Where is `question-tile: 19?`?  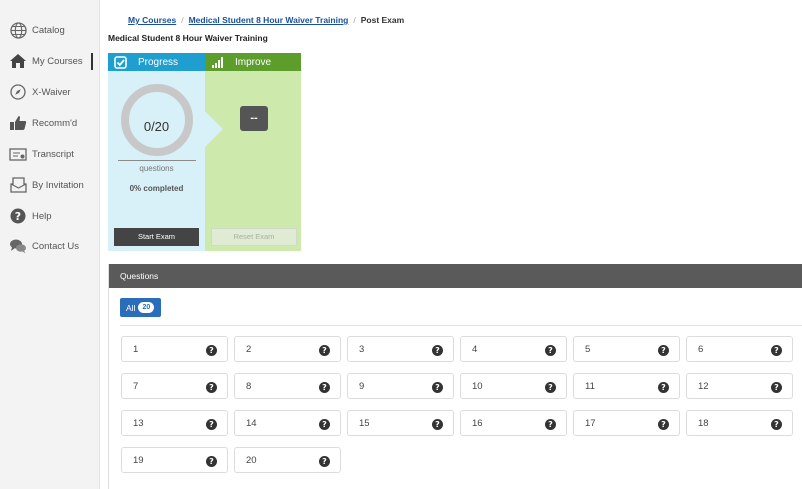 question-tile: 19? is located at coordinates (174, 460).